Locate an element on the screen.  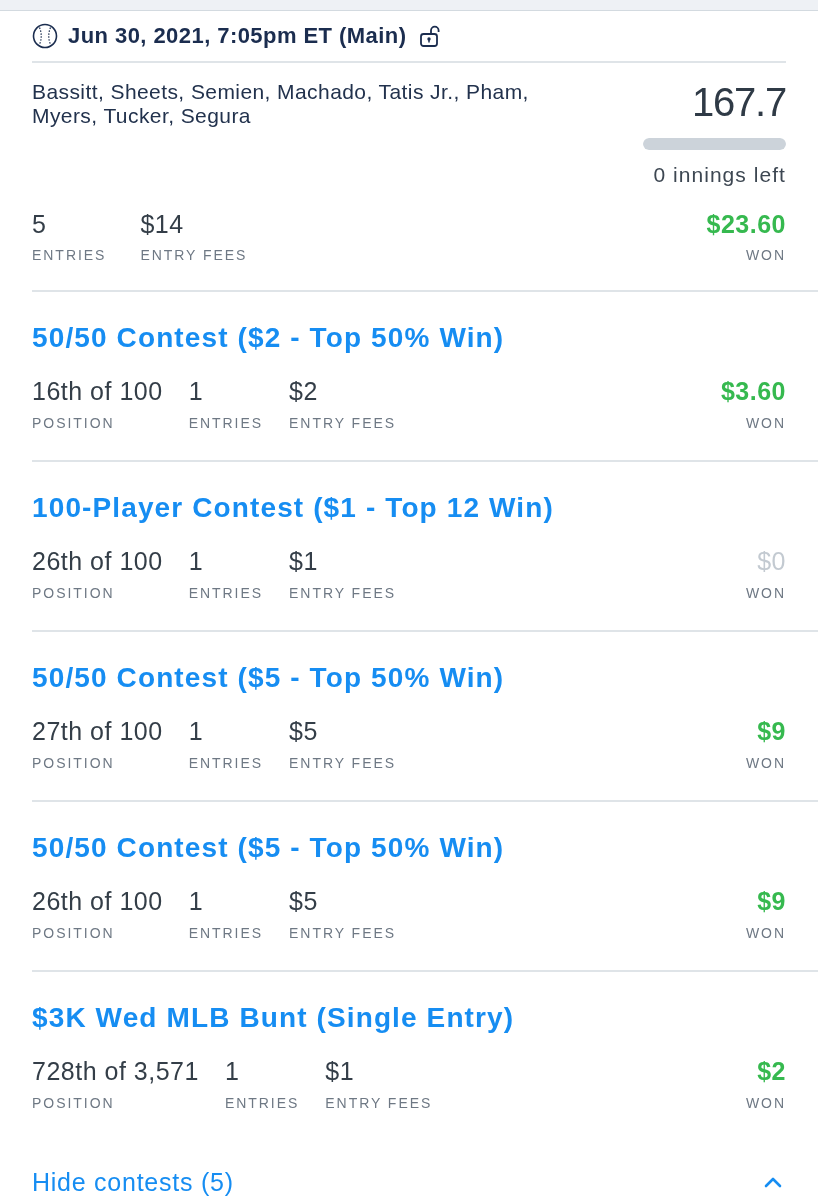
baseball-icon is located at coordinates (45, 36).